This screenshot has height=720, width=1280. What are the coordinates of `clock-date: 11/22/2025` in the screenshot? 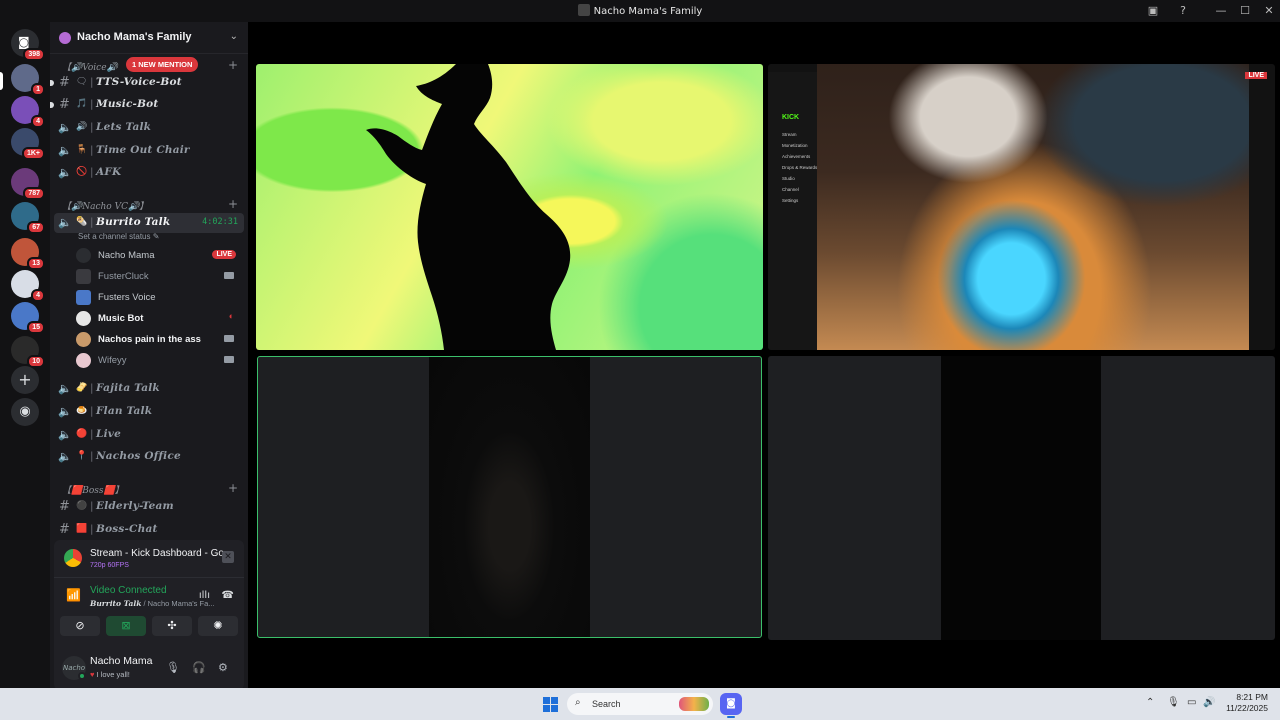 It's located at (1247, 708).